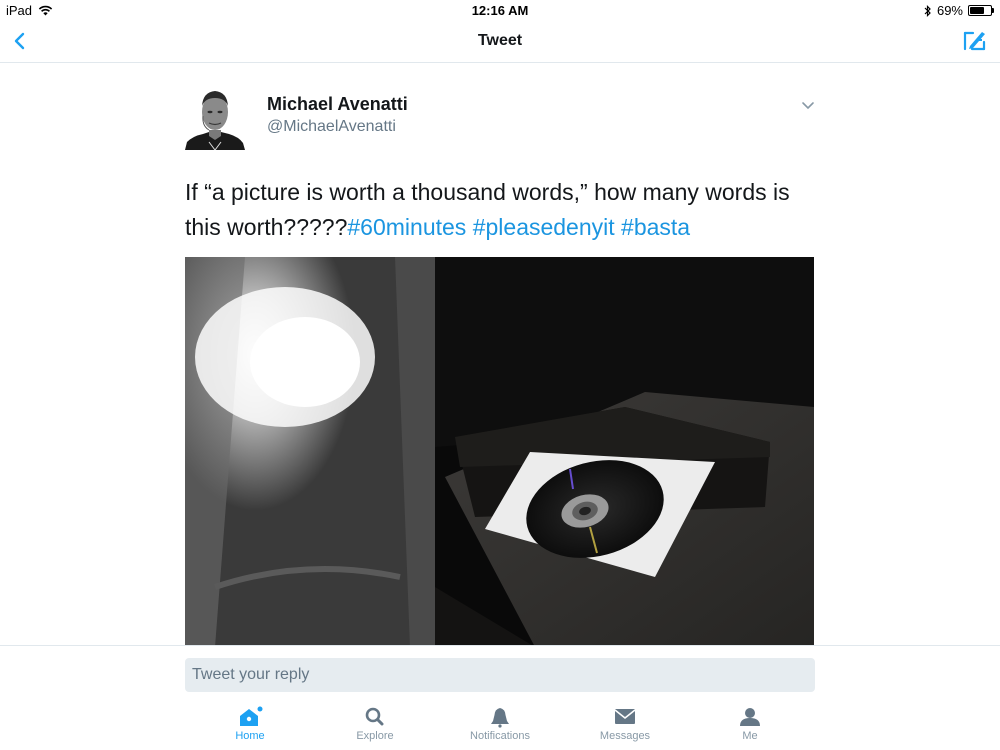 This screenshot has width=1000, height=750. I want to click on battery-indicator, so click(981, 10).